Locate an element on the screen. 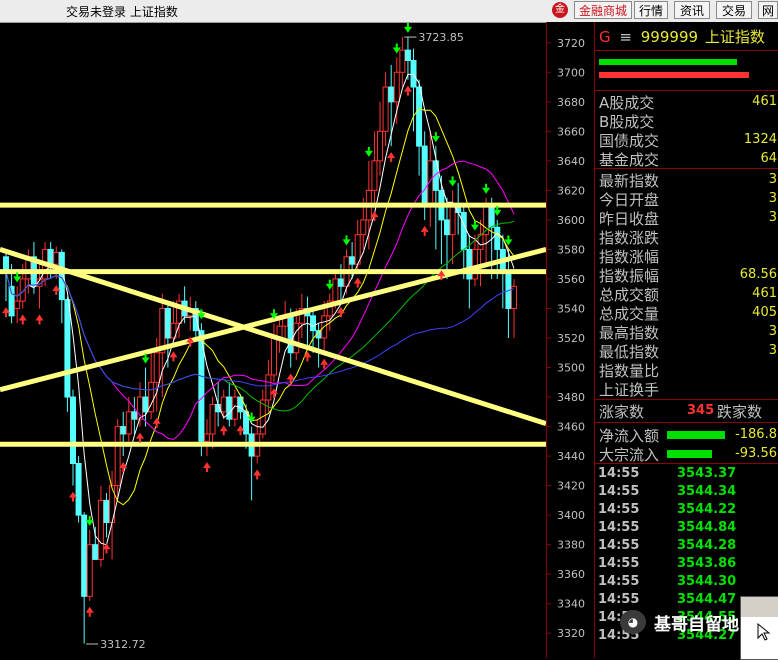 The height and width of the screenshot is (660, 778). stat-value: 1324 is located at coordinates (760, 139).